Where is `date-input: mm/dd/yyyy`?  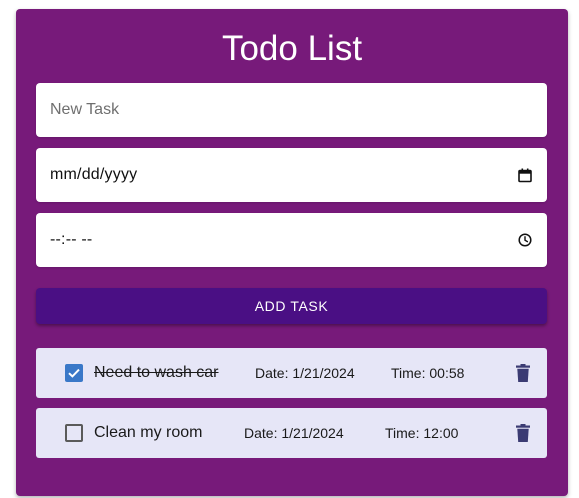
date-input: mm/dd/yyyy is located at coordinates (291, 175).